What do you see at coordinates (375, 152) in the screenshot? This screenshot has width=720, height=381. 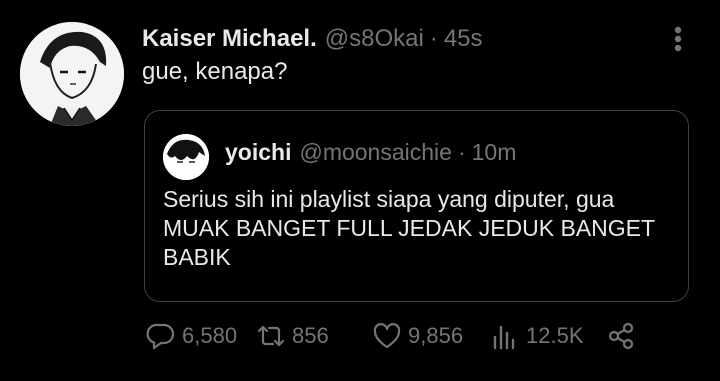 I see `quoted-handle: @moonsaichie` at bounding box center [375, 152].